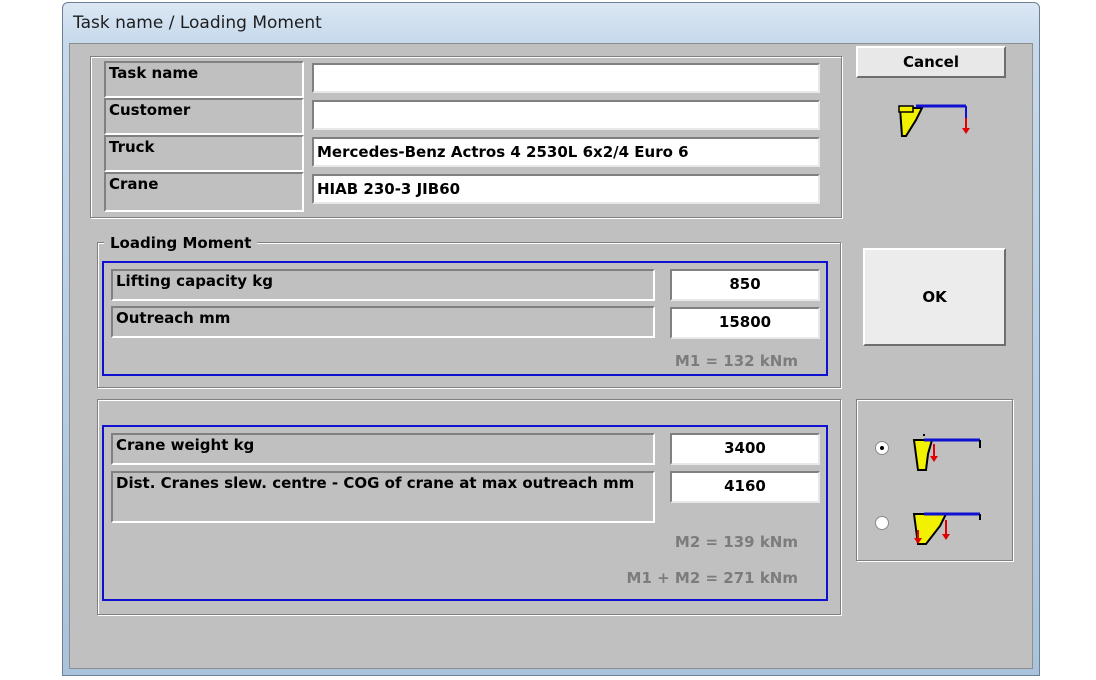 The height and width of the screenshot is (680, 1096). I want to click on lifting-capacity-input: 850, so click(745, 285).